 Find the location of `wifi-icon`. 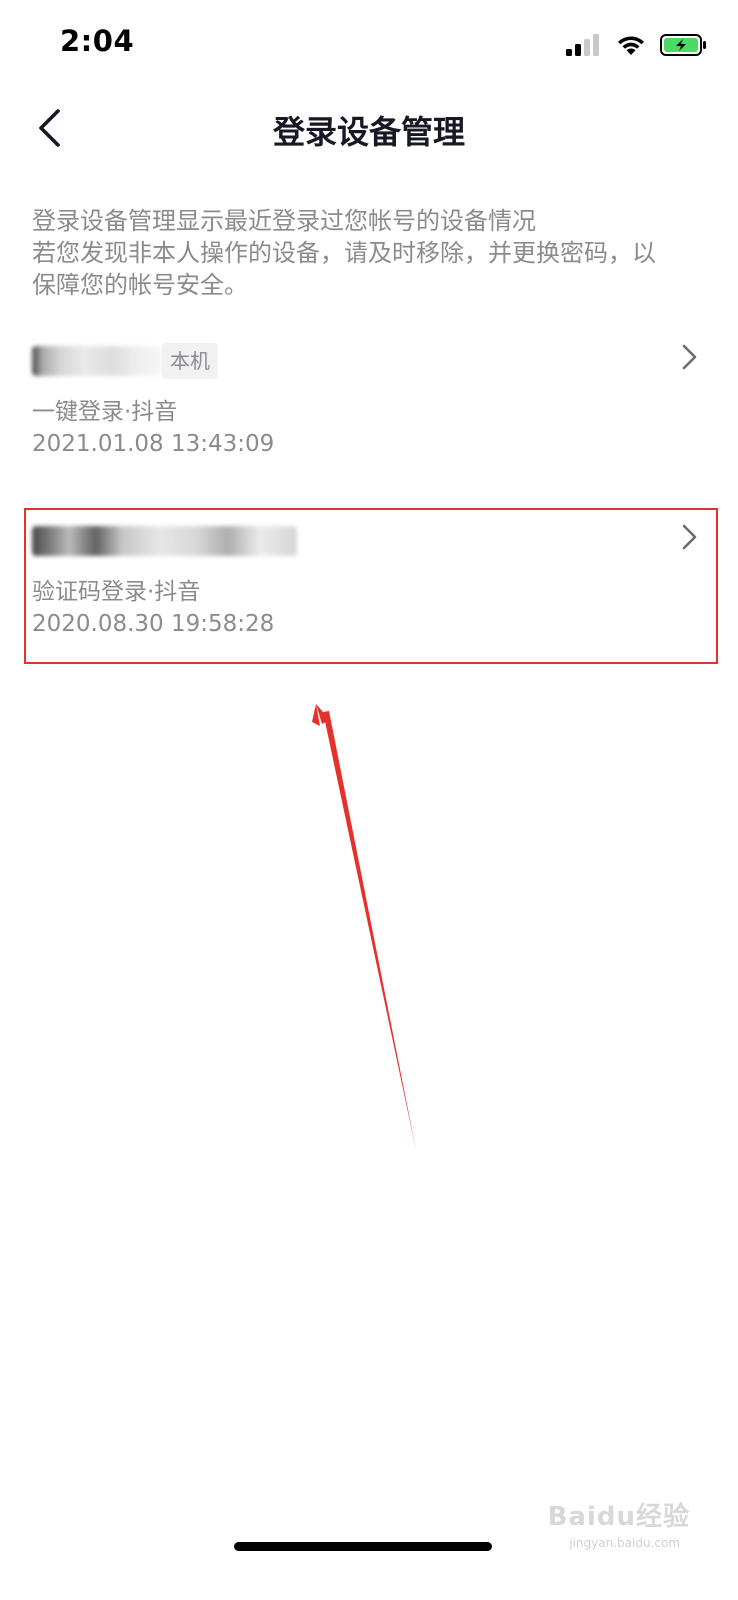

wifi-icon is located at coordinates (631, 45).